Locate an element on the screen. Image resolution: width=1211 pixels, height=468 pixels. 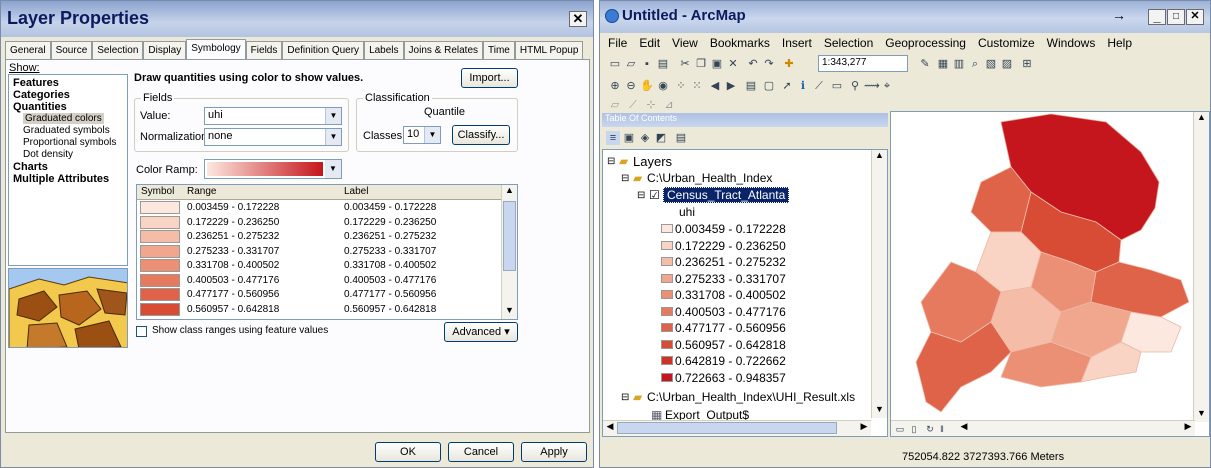
show-item-quantities: Quantities is located at coordinates (40, 107).